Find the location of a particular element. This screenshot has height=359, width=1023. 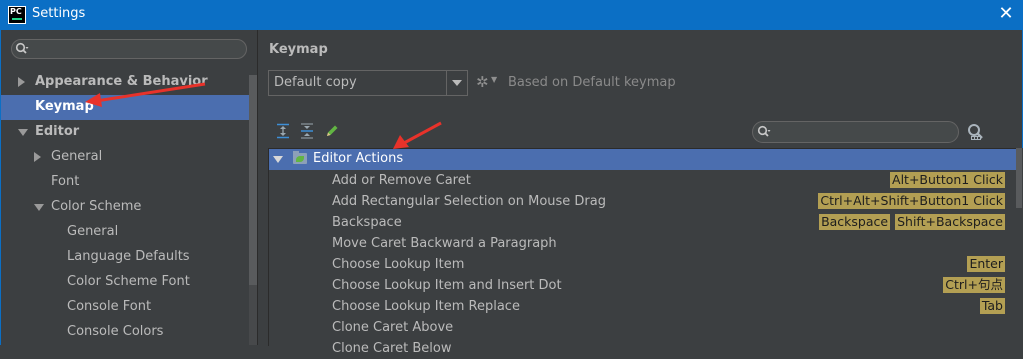

gear-icon: ✲ is located at coordinates (482, 82).